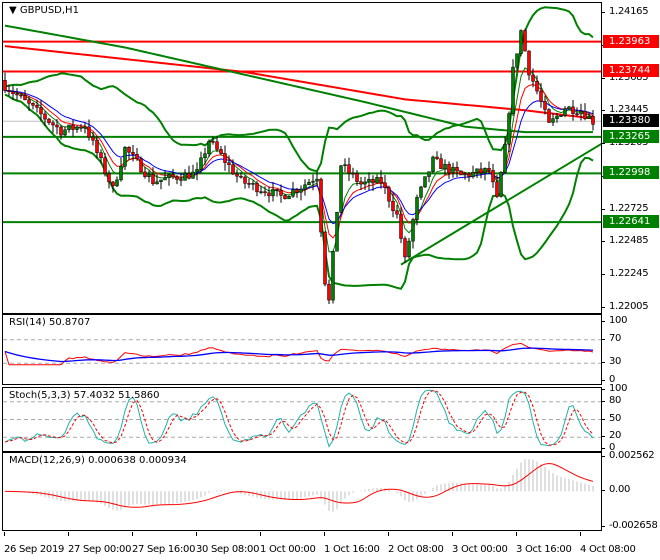 The height and width of the screenshot is (560, 660). I want to click on price-tick: 1.24165, so click(624, 11).